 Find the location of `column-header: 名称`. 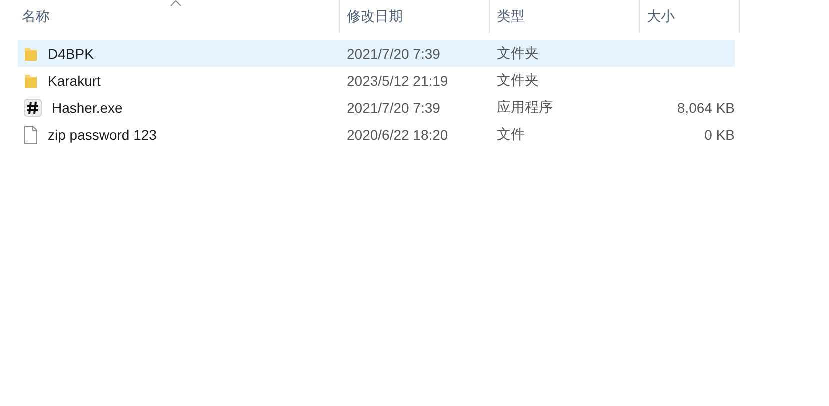

column-header: 名称 is located at coordinates (170, 16).